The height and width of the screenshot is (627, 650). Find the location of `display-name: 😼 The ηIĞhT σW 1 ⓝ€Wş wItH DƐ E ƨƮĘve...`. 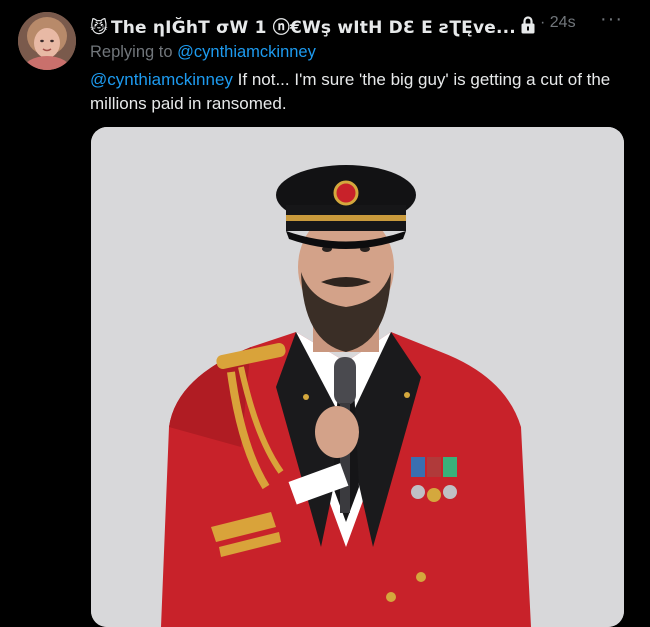

display-name: 😼 The ηIĞhT σW 1 ⓝ€Wş wItH DƐ E ƨƮĘve... is located at coordinates (303, 25).